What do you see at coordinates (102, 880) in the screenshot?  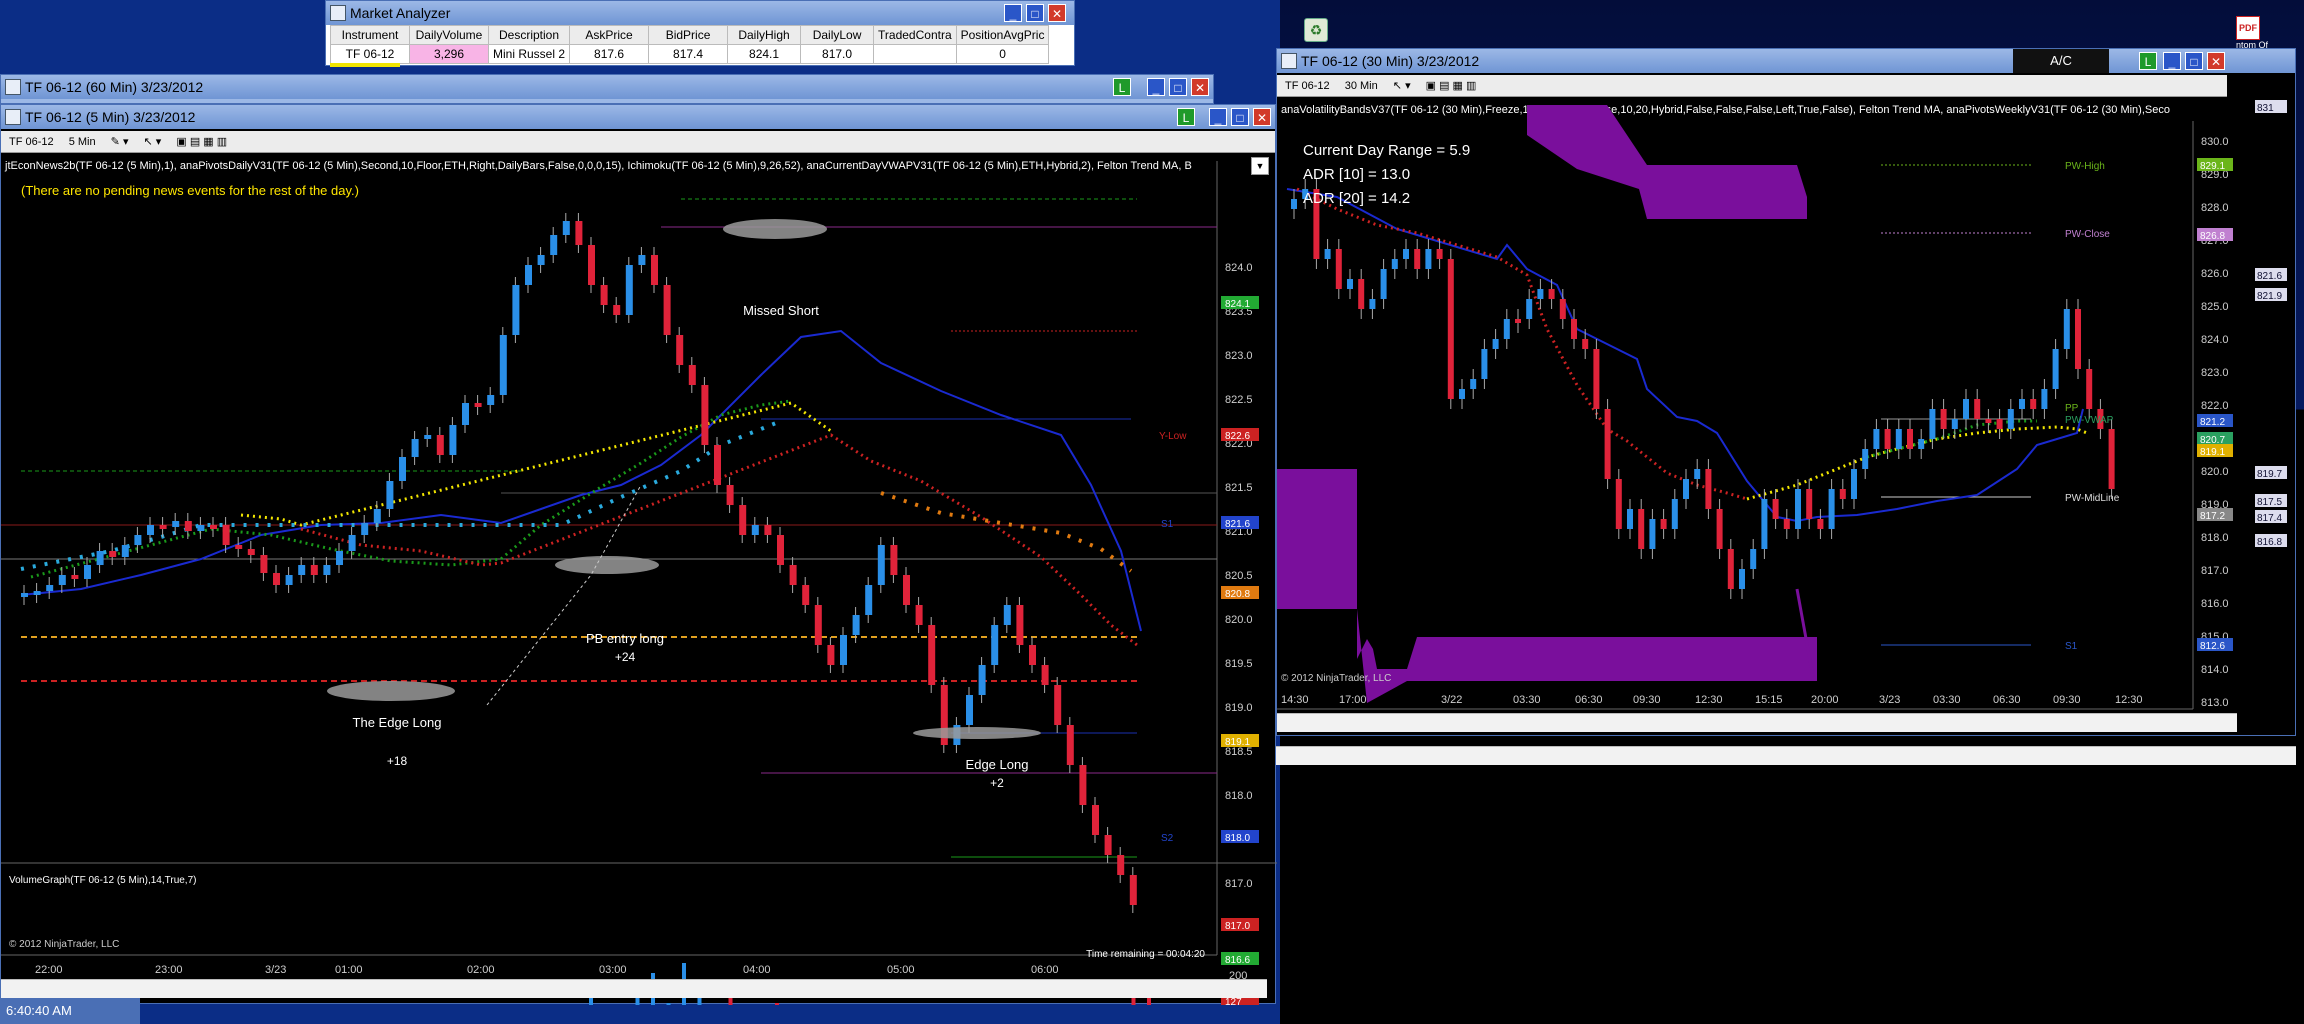 I see `volume-indicator-label: VolumeGraph(TF 06-12 (5 Min),14,True,7)` at bounding box center [102, 880].